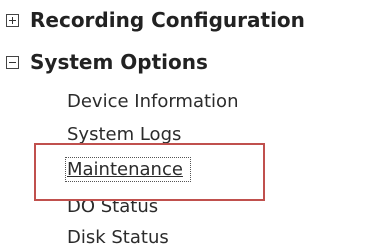 This screenshot has height=245, width=381. I want to click on menu-item-system-logs: System Logs, so click(124, 135).